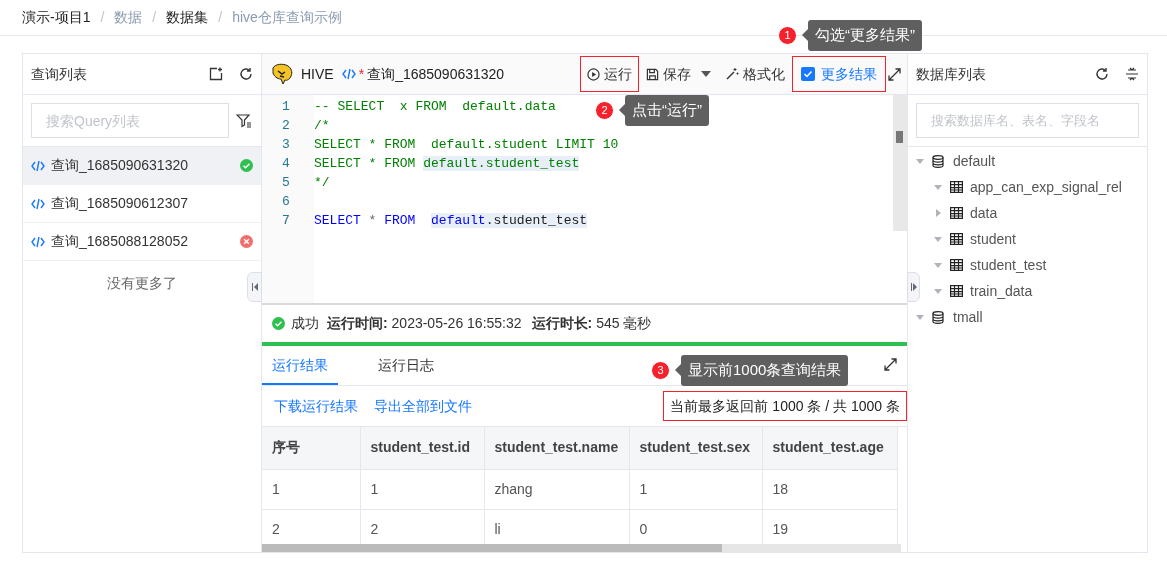  I want to click on save-icon, so click(652, 74).